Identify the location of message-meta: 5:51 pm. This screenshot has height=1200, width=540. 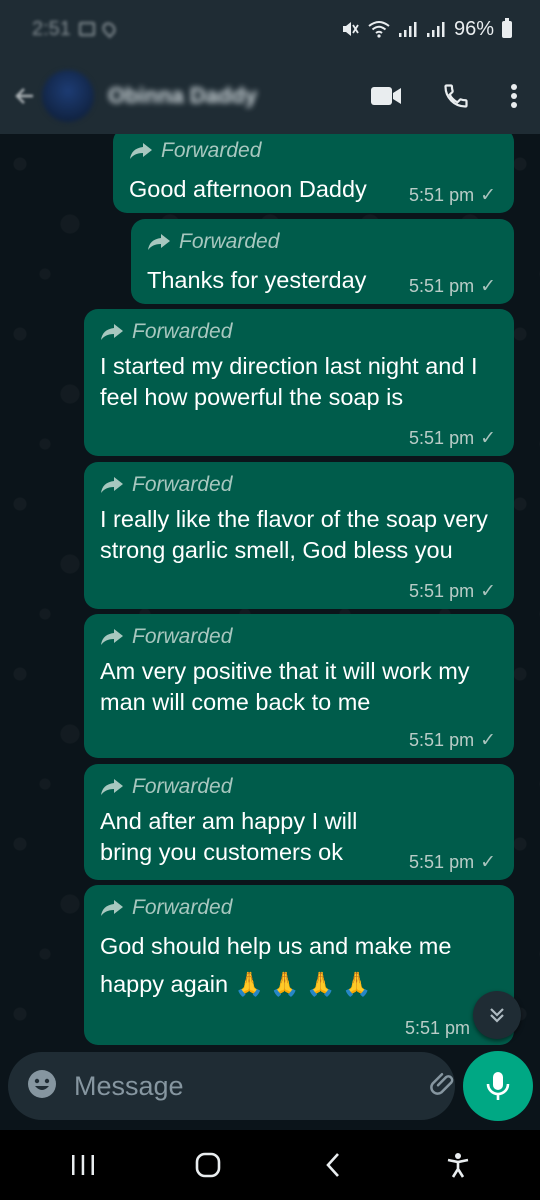
(437, 1028).